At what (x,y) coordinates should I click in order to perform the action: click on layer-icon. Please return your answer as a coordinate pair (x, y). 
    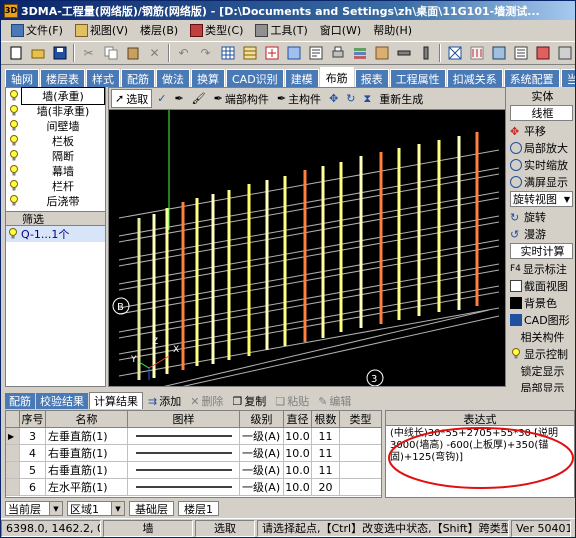
    Looking at the image, I should click on (359, 53).